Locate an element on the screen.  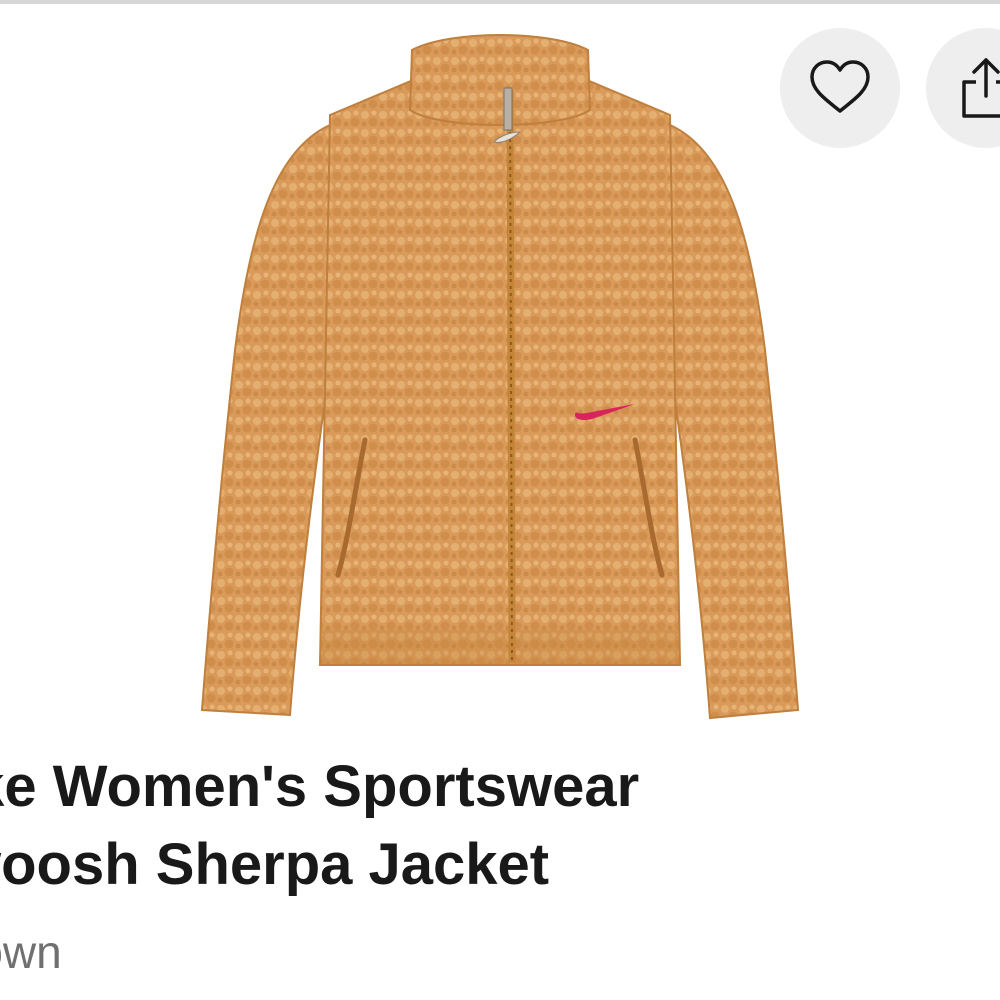
favorite-button is located at coordinates (840, 88).